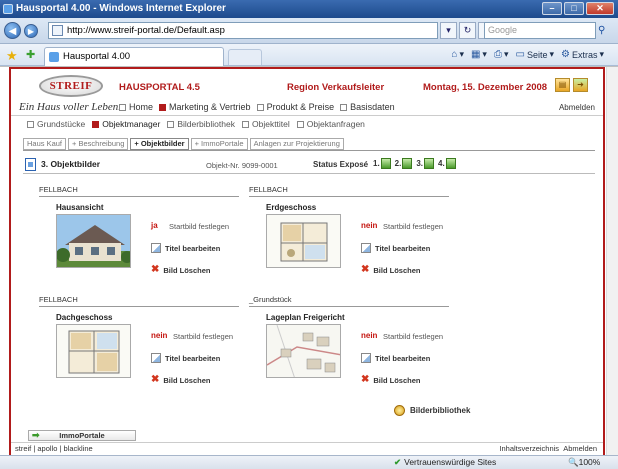 The image size is (618, 469). I want to click on zoom-level: 🔍100%, so click(584, 462).